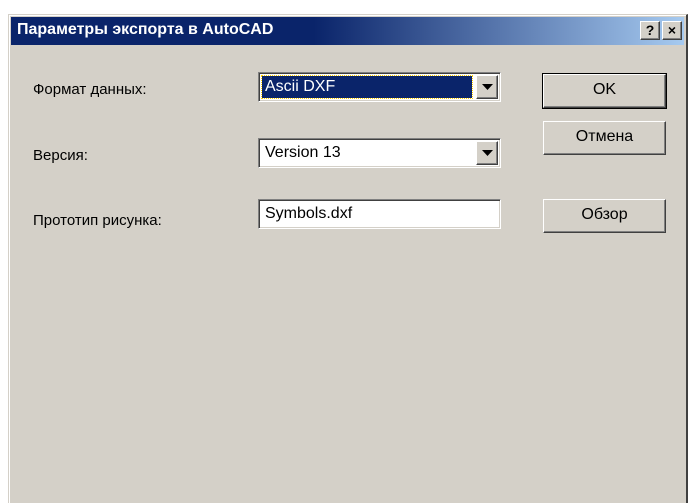 The height and width of the screenshot is (503, 690). I want to click on help-icon: ?, so click(650, 30).